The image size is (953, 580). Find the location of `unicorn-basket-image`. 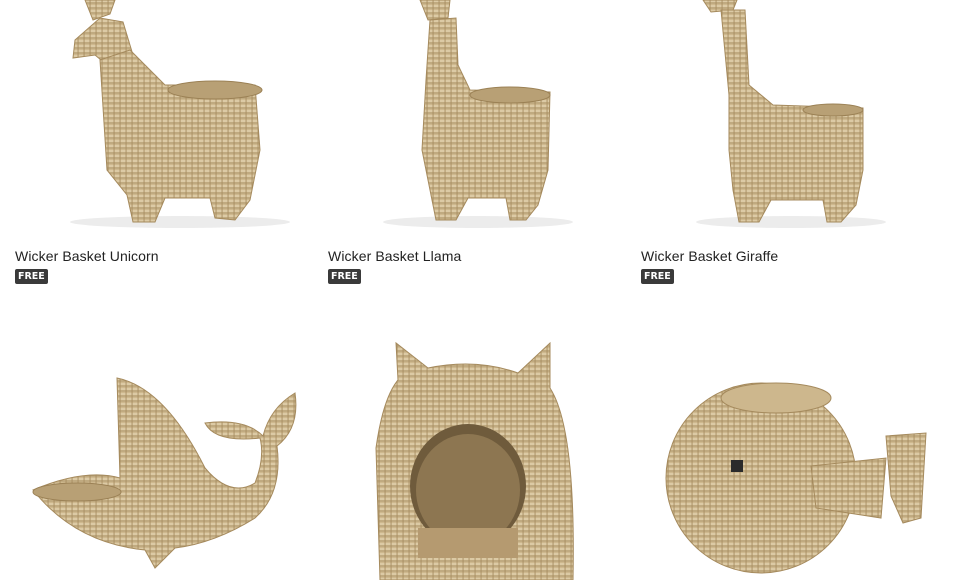

unicorn-basket-image is located at coordinates (162, 120).